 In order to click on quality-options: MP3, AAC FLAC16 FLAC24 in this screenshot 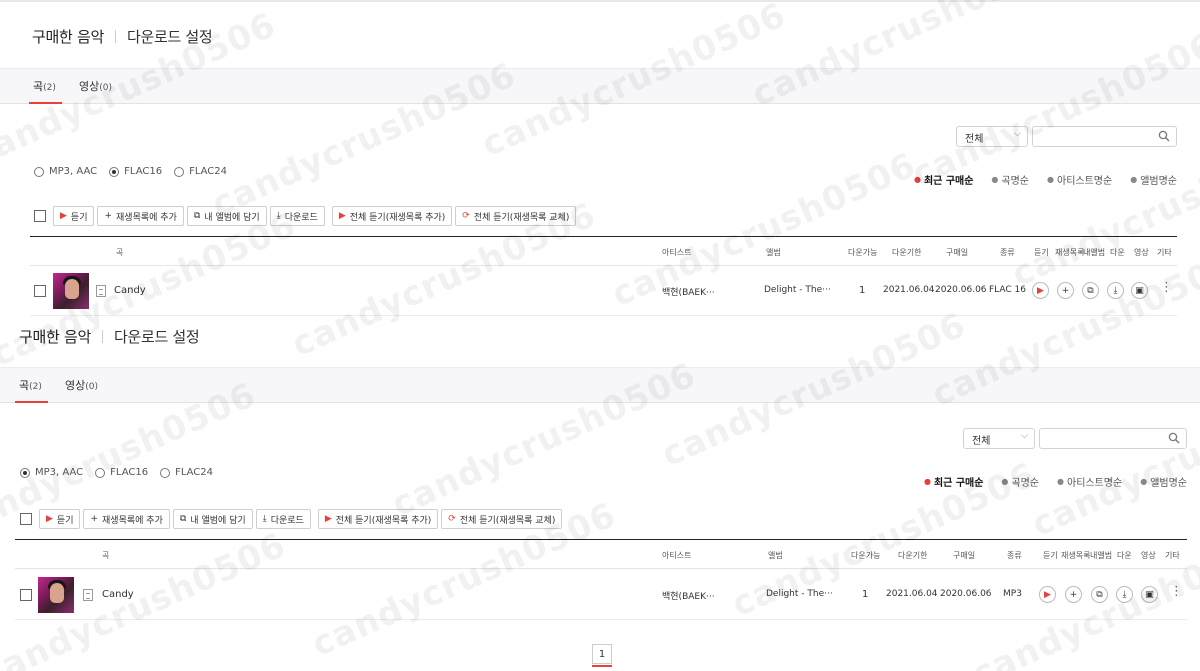, I will do `click(136, 171)`.